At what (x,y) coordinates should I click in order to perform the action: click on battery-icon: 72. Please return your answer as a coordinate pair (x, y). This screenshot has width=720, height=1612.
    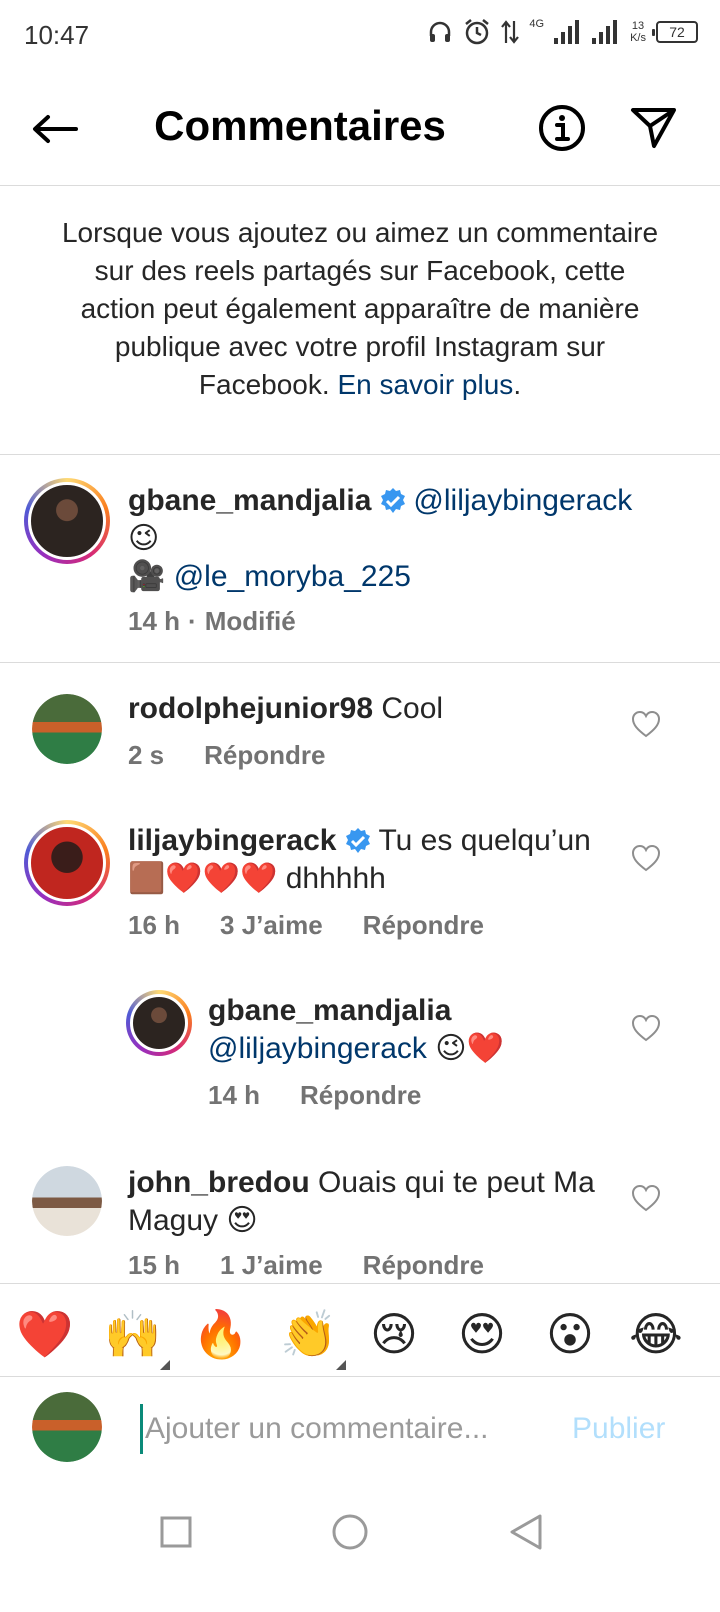
    Looking at the image, I should click on (675, 32).